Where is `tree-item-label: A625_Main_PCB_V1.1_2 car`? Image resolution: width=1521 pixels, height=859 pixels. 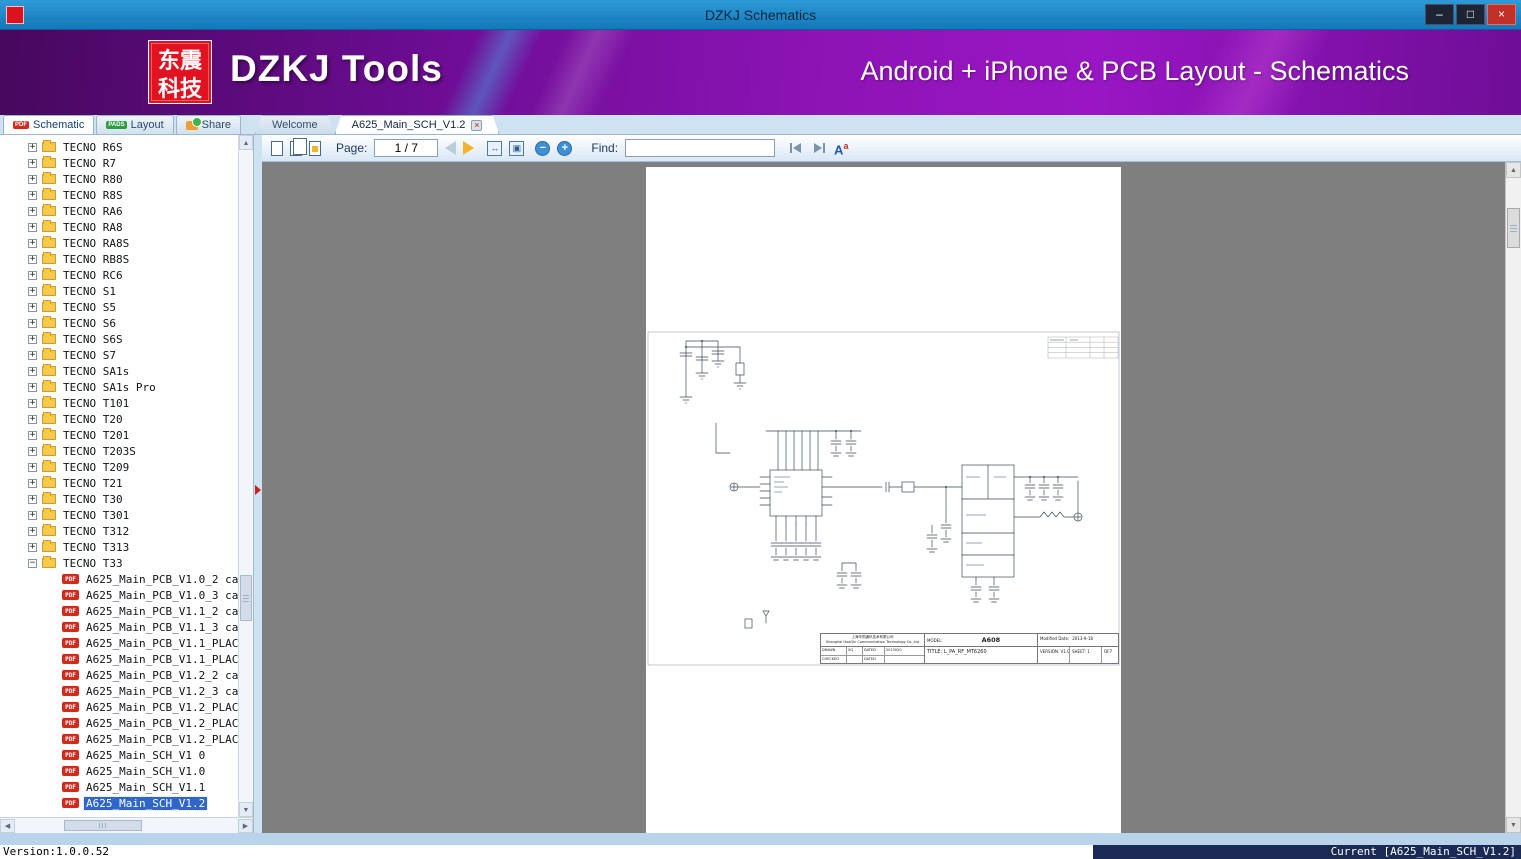 tree-item-label: A625_Main_PCB_V1.1_2 car is located at coordinates (165, 611).